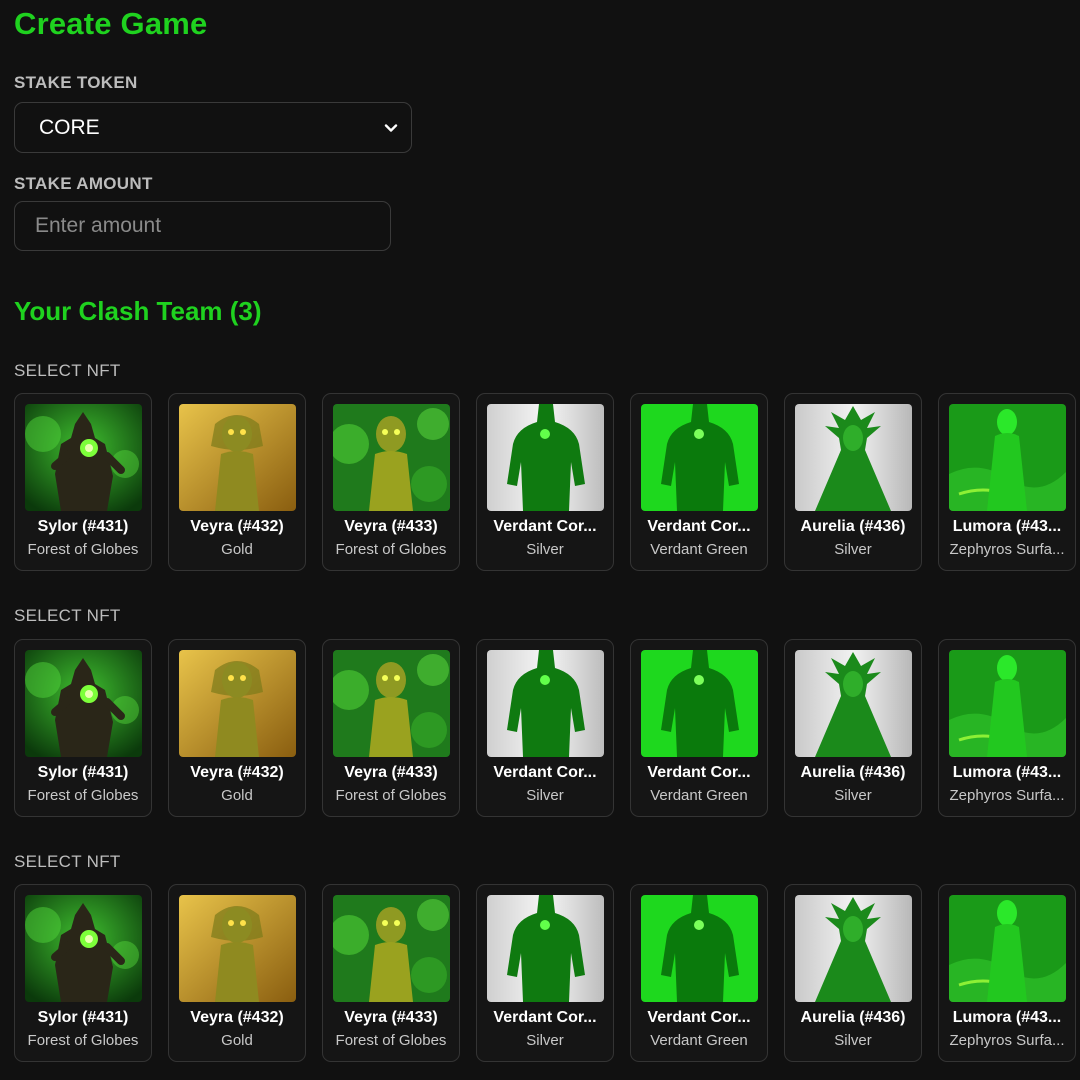 This screenshot has height=1080, width=1080. I want to click on slot-label-3: SELECT NFT, so click(67, 861).